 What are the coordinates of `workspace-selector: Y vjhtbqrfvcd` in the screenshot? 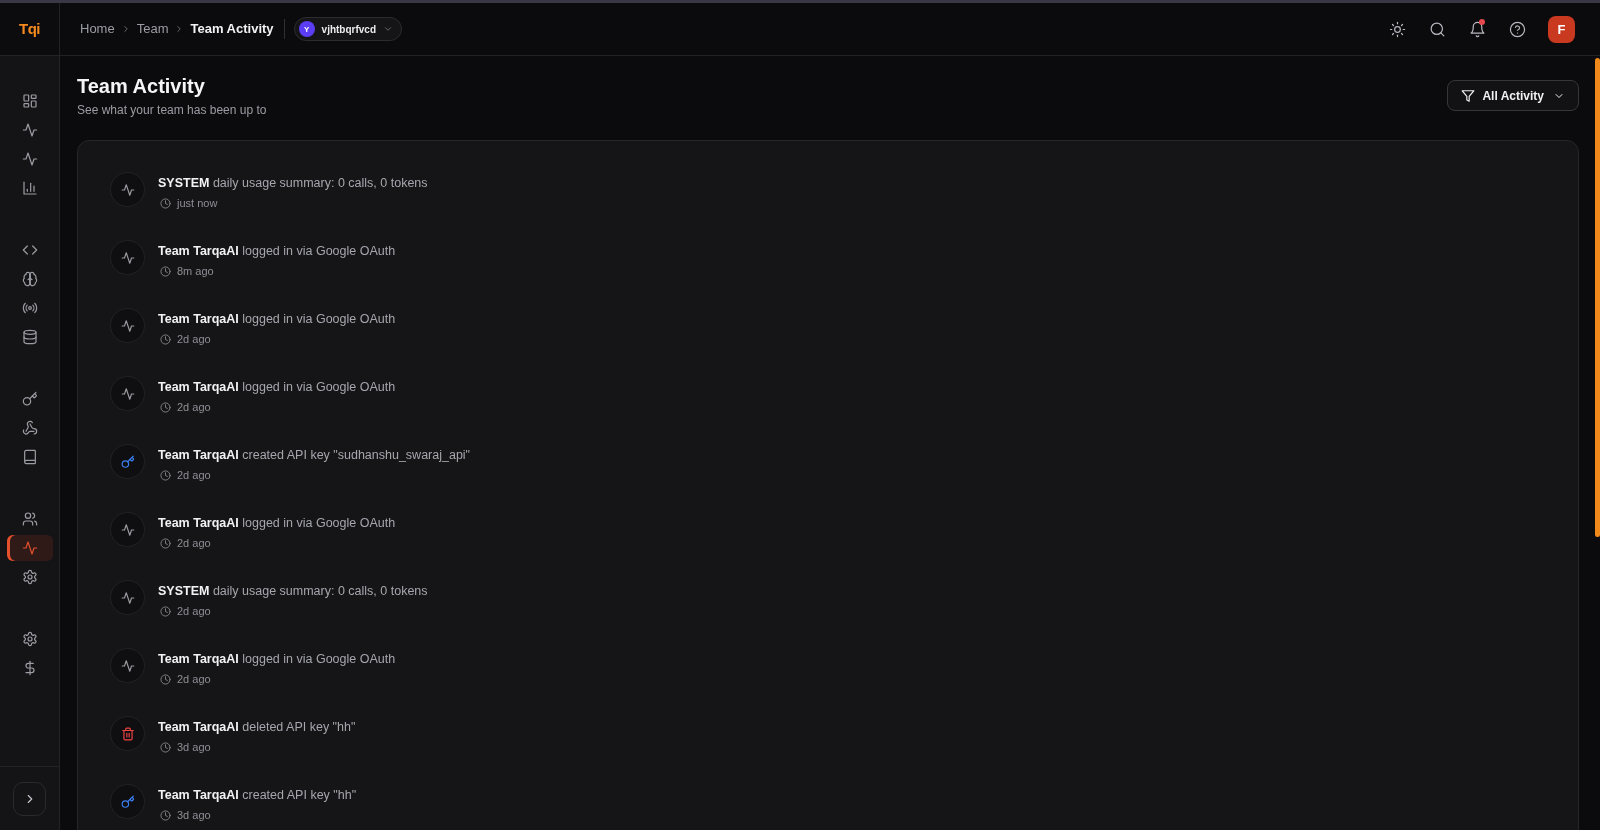 It's located at (348, 29).